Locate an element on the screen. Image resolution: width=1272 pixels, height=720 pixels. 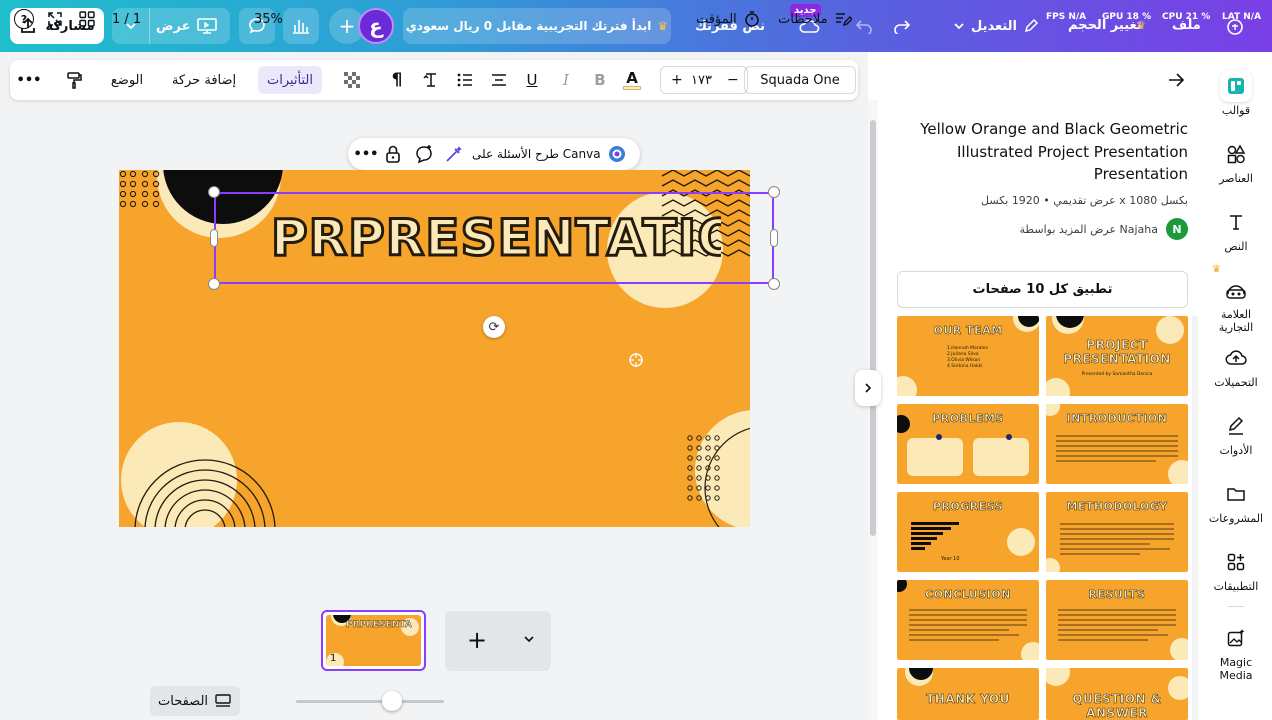
lock-button is located at coordinates (393, 156).